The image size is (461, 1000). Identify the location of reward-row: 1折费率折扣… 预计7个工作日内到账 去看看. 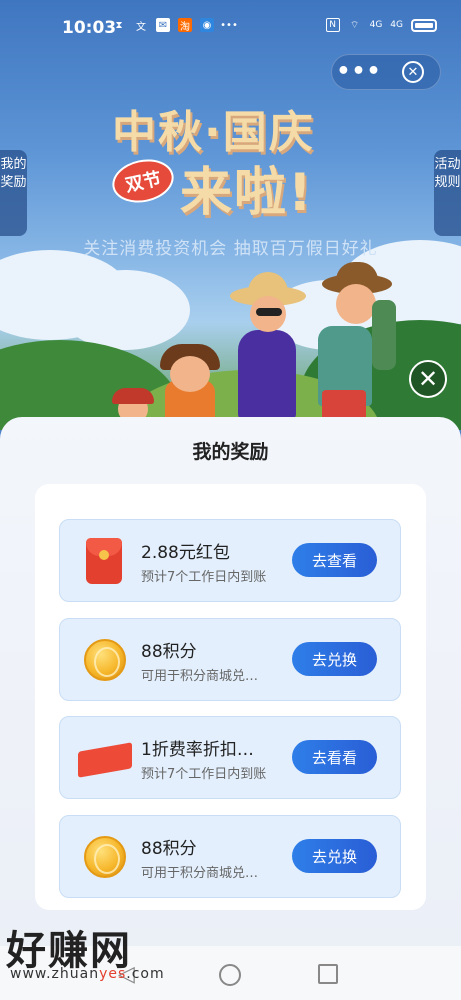
(230, 757).